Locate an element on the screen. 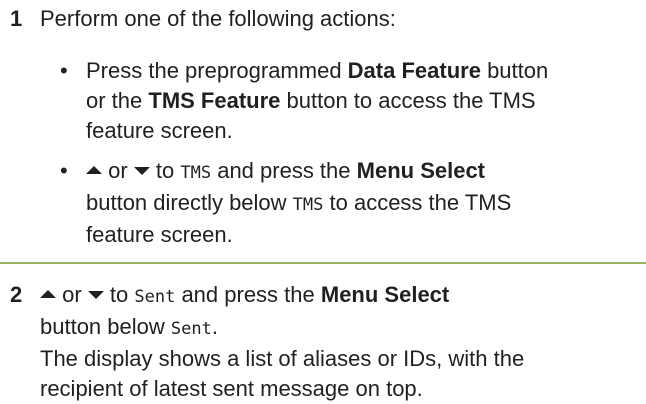 Image resolution: width=646 pixels, height=404 pixels. text: button is located at coordinates (514, 70).